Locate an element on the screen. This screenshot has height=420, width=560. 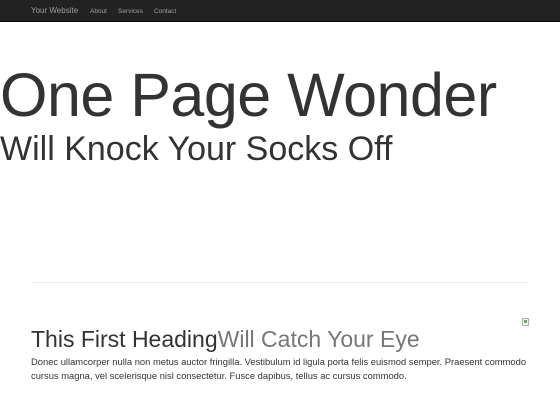
hero-title: One Page Wonder is located at coordinates (248, 95).